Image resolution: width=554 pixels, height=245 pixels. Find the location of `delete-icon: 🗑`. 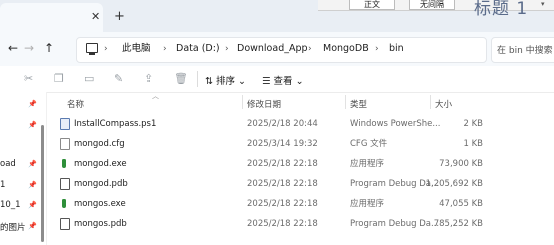

delete-icon: 🗑 is located at coordinates (181, 79).